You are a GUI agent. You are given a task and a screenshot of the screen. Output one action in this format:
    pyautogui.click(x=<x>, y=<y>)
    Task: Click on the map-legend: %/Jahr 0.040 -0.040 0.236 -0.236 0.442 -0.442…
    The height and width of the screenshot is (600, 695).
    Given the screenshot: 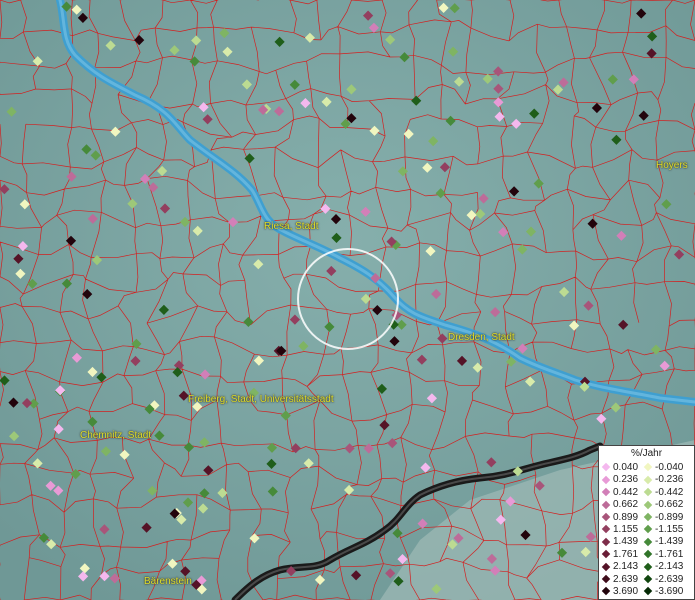 What is the action you would take?
    pyautogui.click(x=646, y=522)
    